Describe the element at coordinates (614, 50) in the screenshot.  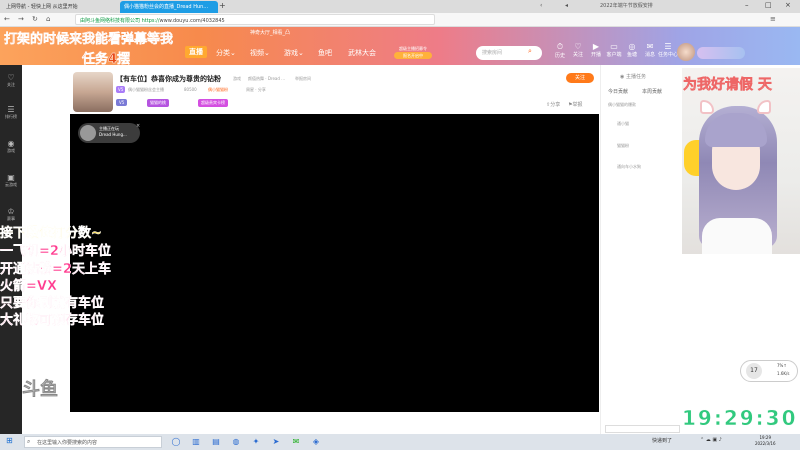
I see `client-icon: ▭ 客户端` at that location.